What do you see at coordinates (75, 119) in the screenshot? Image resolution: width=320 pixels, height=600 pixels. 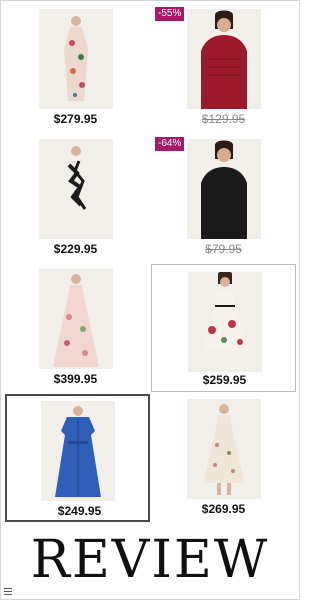 I see `product-price: $279.95` at bounding box center [75, 119].